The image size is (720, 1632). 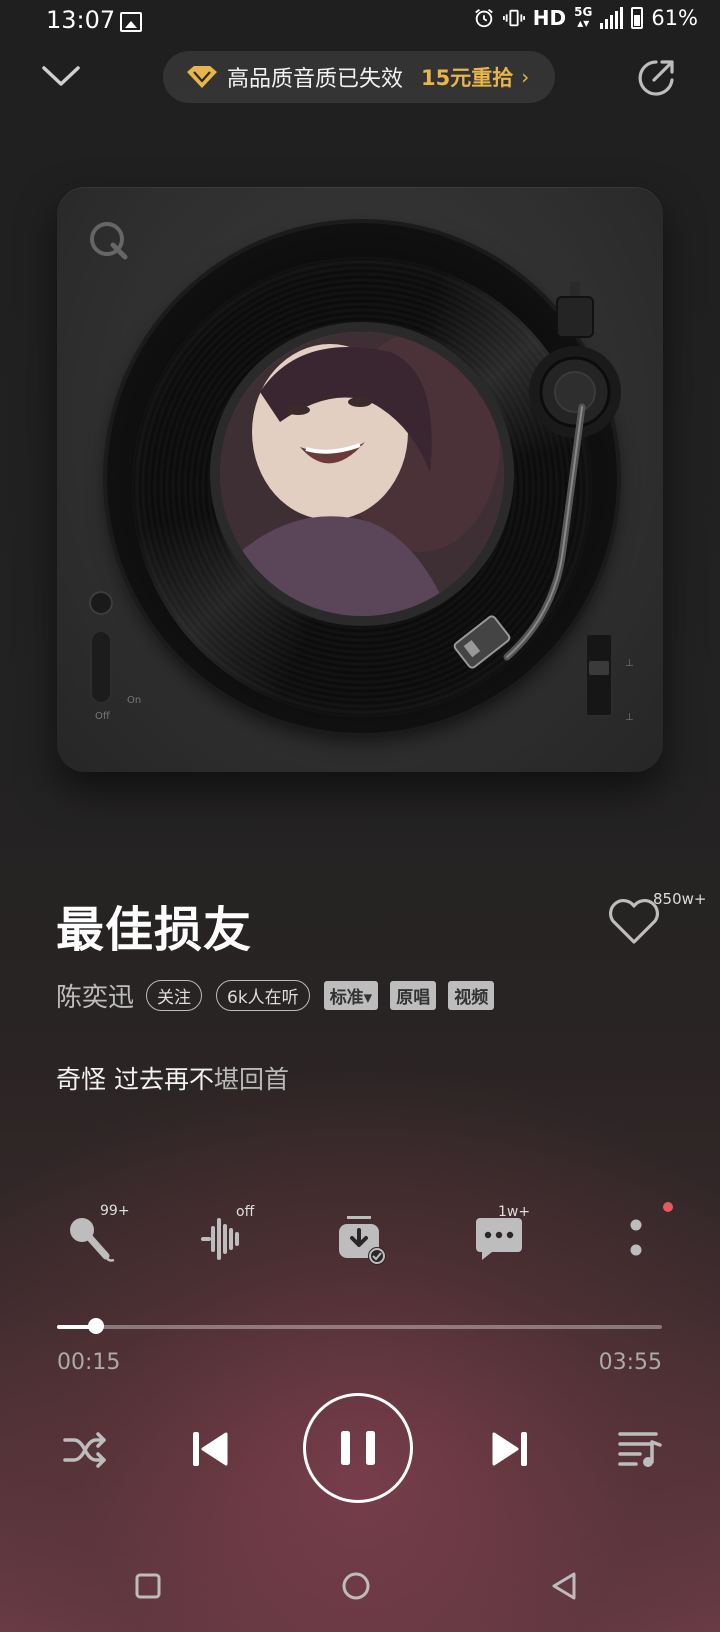 What do you see at coordinates (514, 1212) in the screenshot?
I see `comments-badge: 1w+` at bounding box center [514, 1212].